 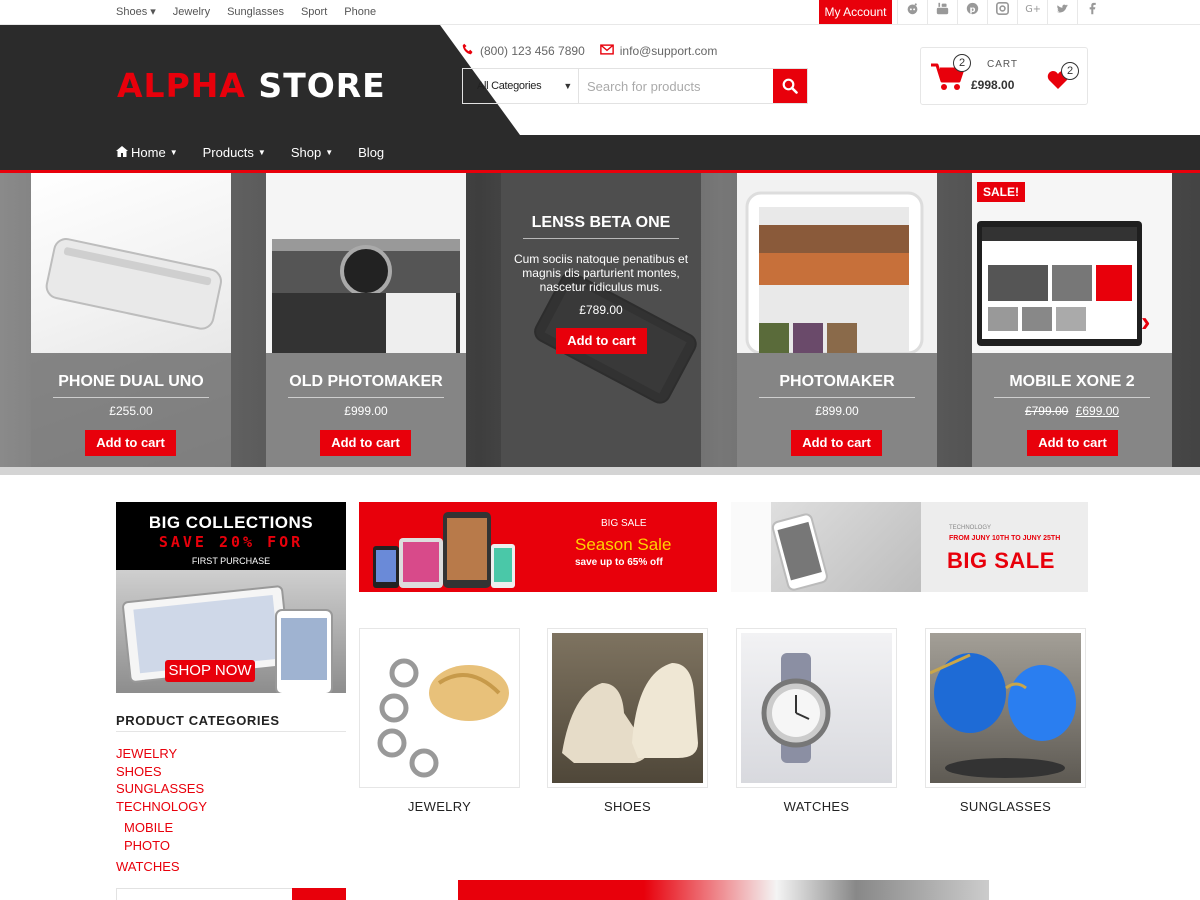 What do you see at coordinates (122, 152) in the screenshot?
I see `home-icon` at bounding box center [122, 152].